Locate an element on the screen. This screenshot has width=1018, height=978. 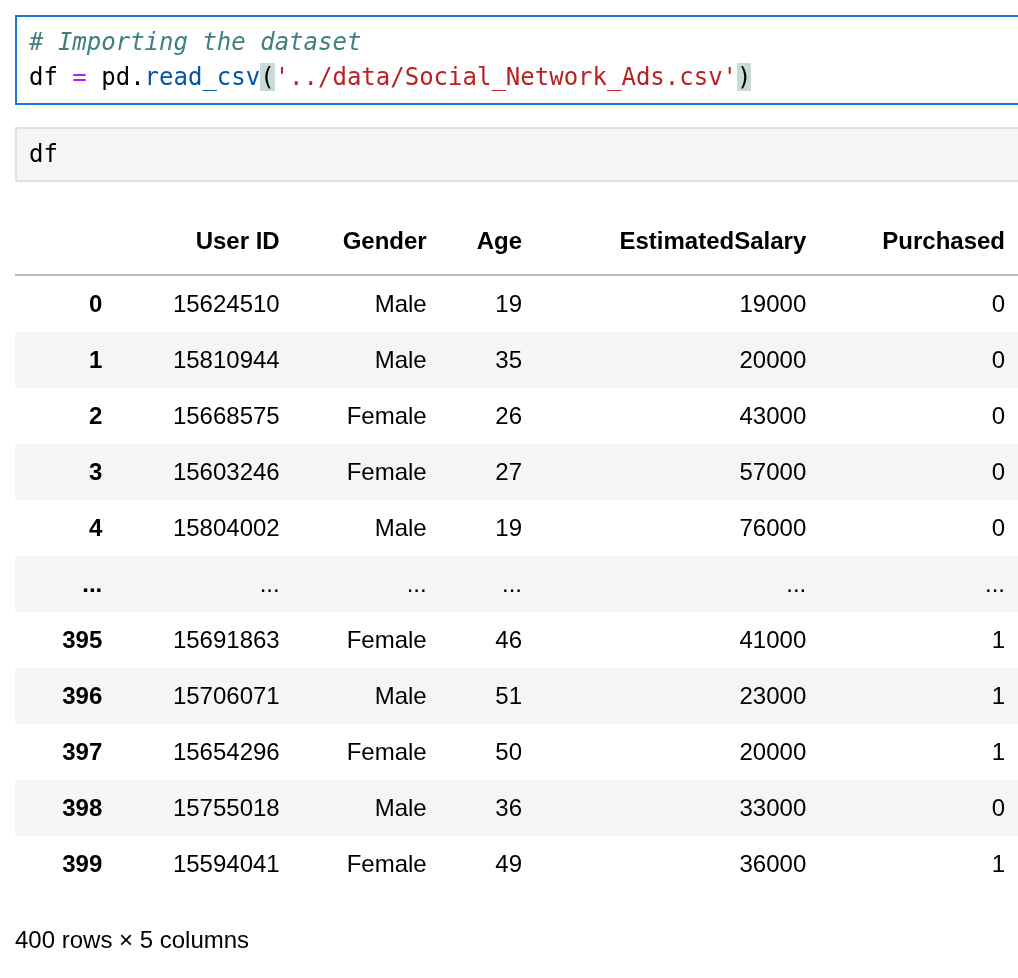
row-index: 1 is located at coordinates (65, 360).